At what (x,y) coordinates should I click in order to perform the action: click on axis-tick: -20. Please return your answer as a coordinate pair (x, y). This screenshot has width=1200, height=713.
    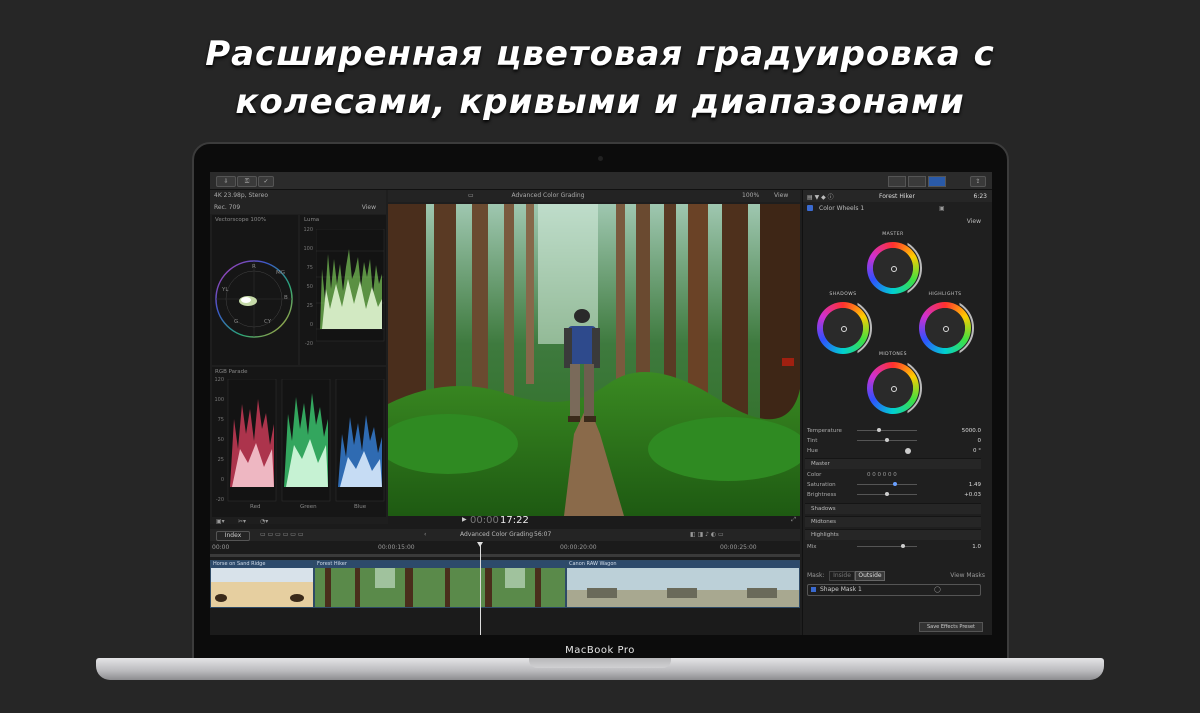
    Looking at the image, I should click on (308, 344).